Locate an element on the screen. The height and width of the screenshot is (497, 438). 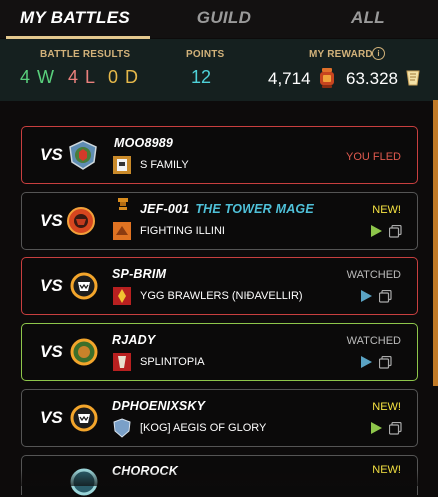
points-value: 12 is located at coordinates (201, 77).